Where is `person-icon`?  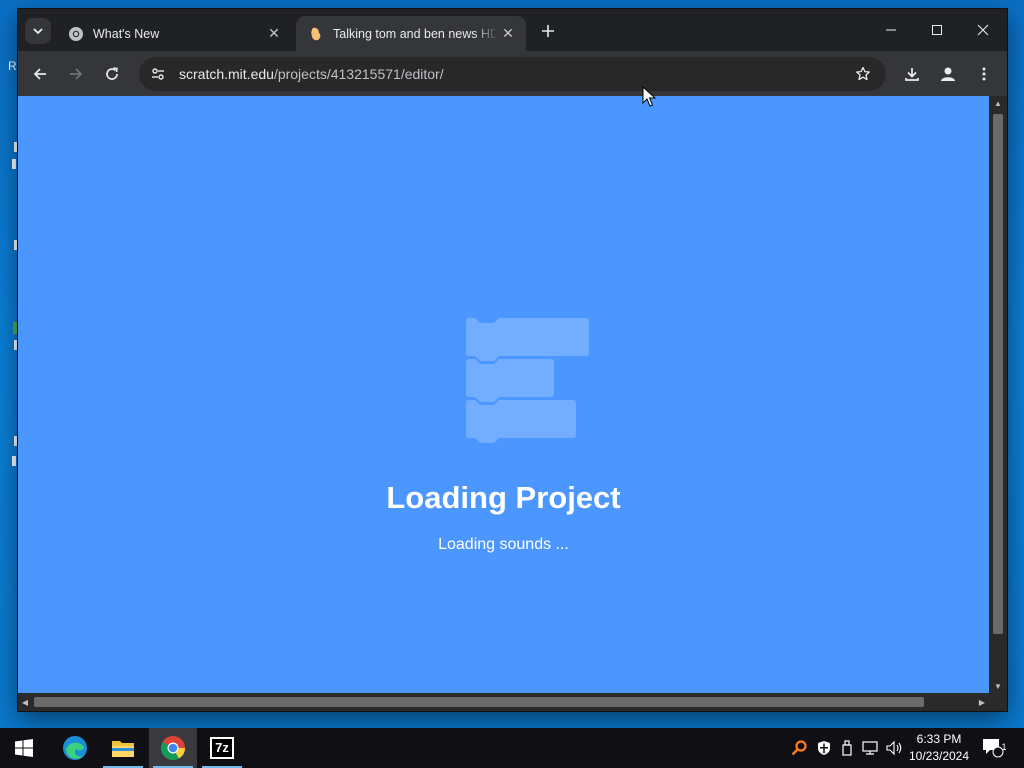 person-icon is located at coordinates (948, 74).